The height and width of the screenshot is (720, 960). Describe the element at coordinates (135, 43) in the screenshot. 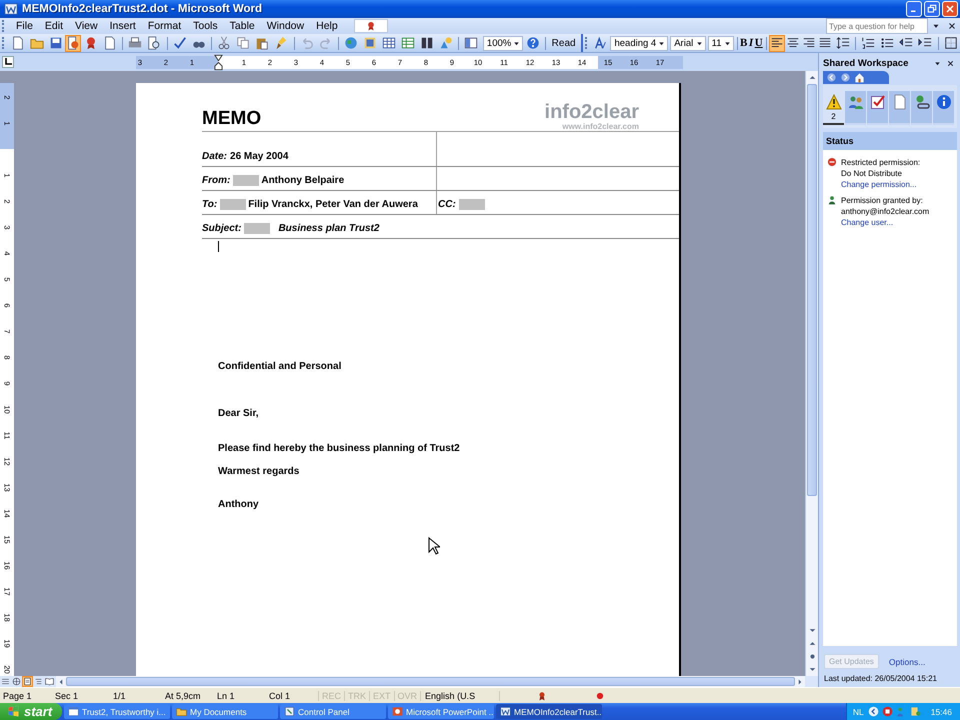

I see `print-icon` at that location.